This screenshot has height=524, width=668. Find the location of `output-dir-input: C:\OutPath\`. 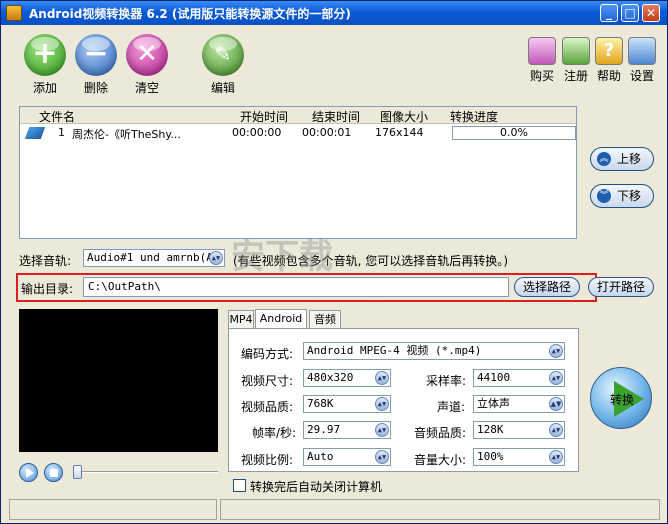

output-dir-input: C:\OutPath\ is located at coordinates (296, 287).